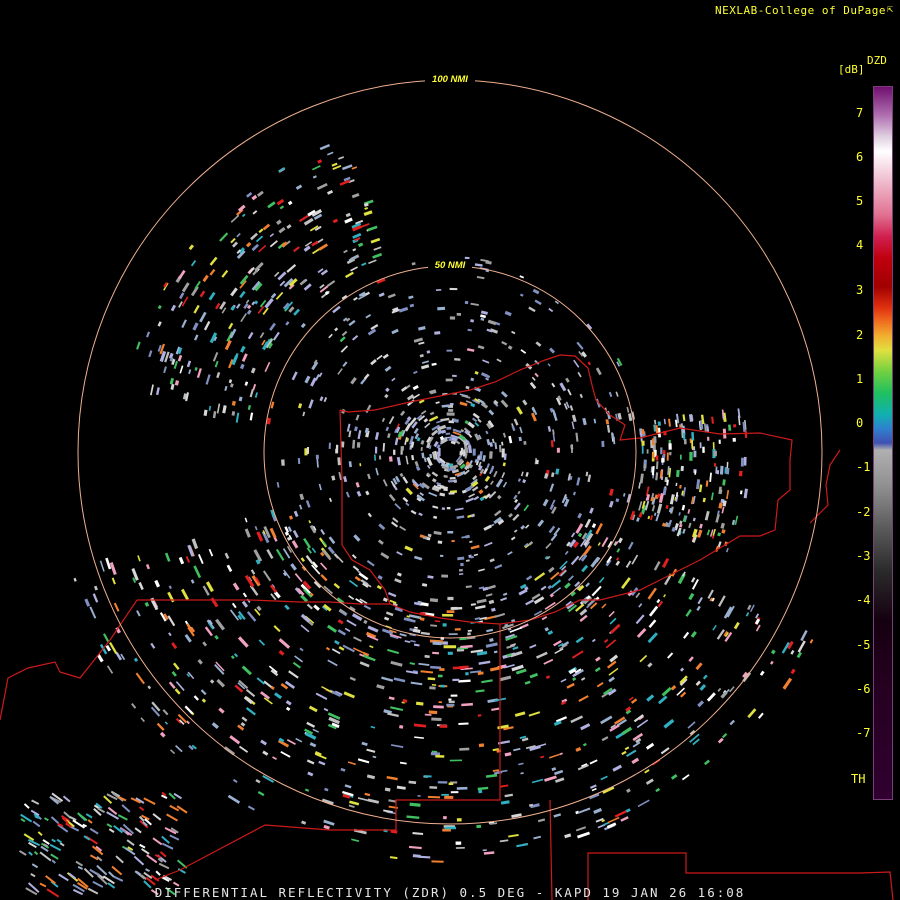 The image size is (900, 900). Describe the element at coordinates (863, 689) in the screenshot. I see `colorbar-label: -6` at that location.